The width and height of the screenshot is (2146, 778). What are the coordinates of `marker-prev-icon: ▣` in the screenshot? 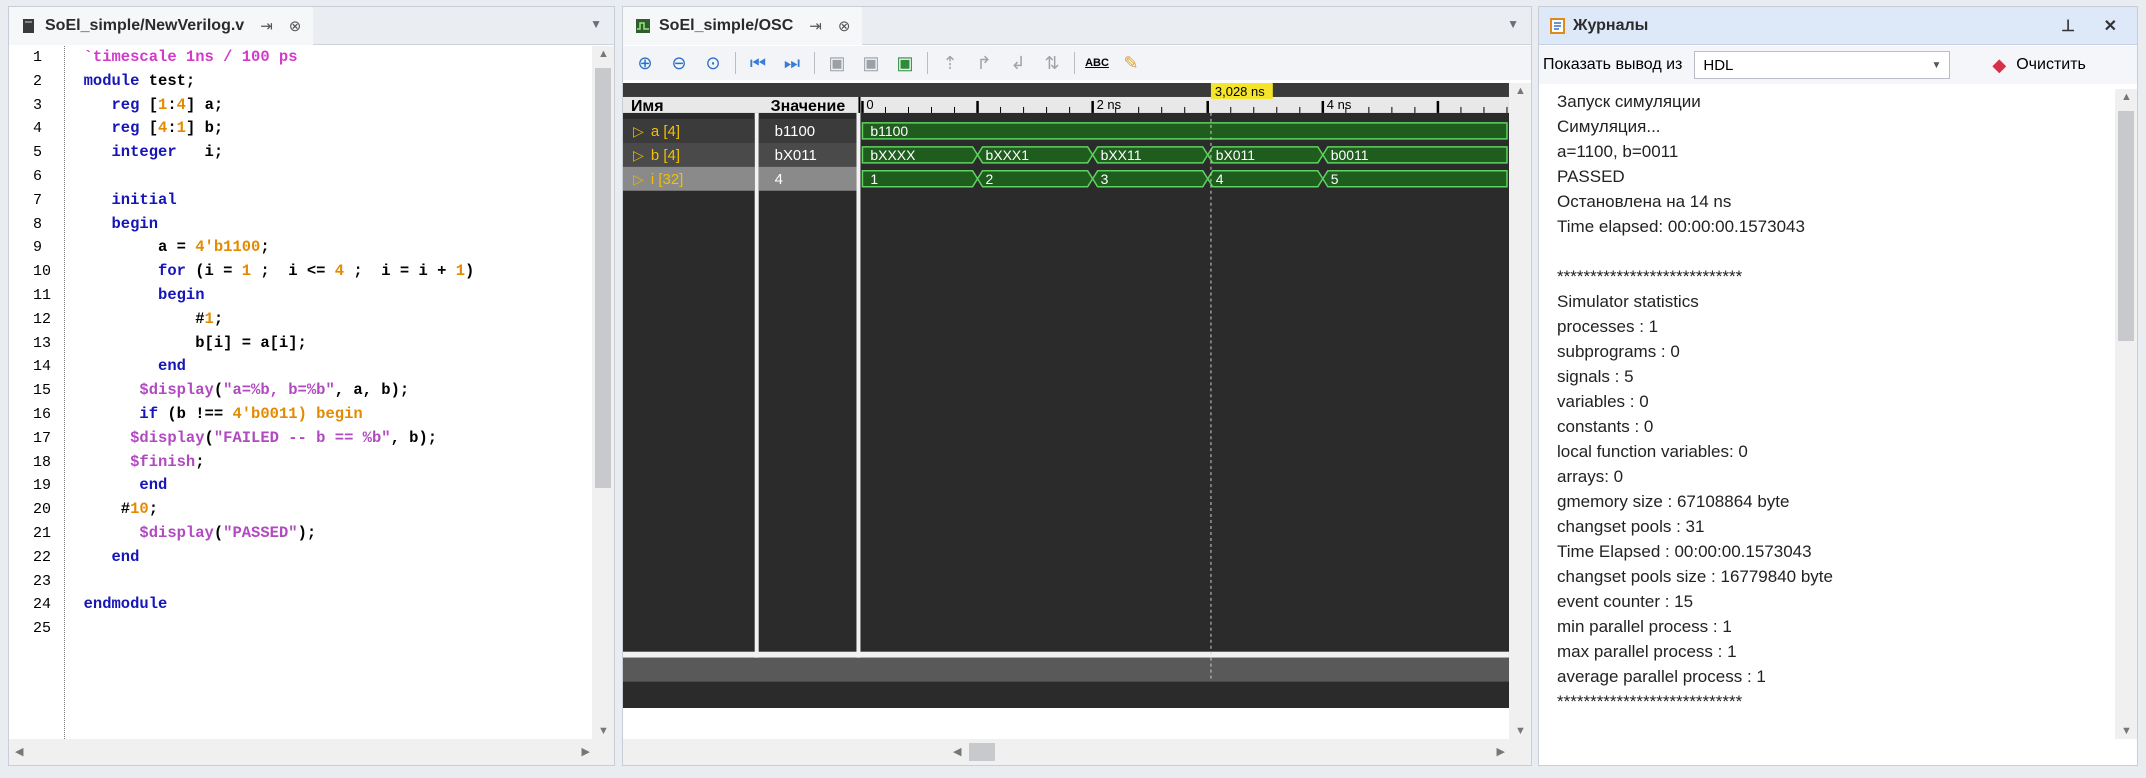 It's located at (837, 63).